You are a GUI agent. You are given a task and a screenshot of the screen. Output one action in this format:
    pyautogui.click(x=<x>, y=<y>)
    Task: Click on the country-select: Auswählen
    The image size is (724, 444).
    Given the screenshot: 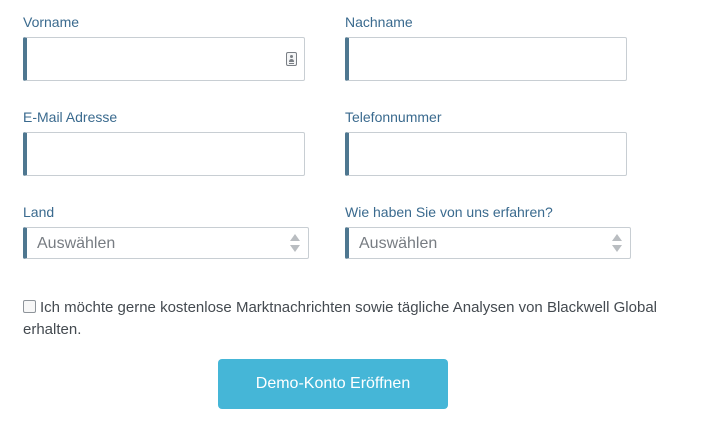 What is the action you would take?
    pyautogui.click(x=166, y=243)
    